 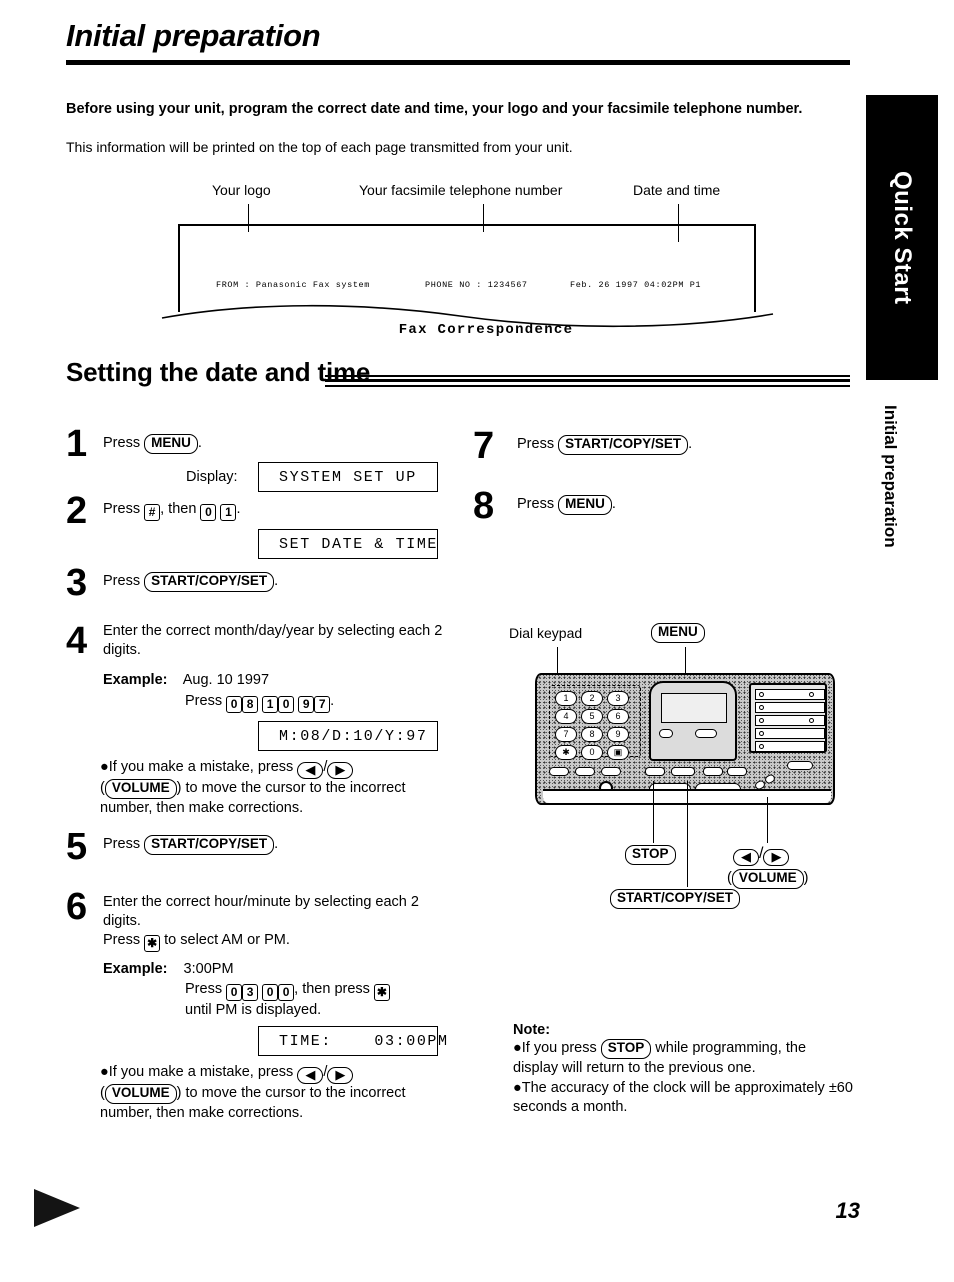 What do you see at coordinates (592, 716) in the screenshot?
I see `keypad-key-5: 5` at bounding box center [592, 716].